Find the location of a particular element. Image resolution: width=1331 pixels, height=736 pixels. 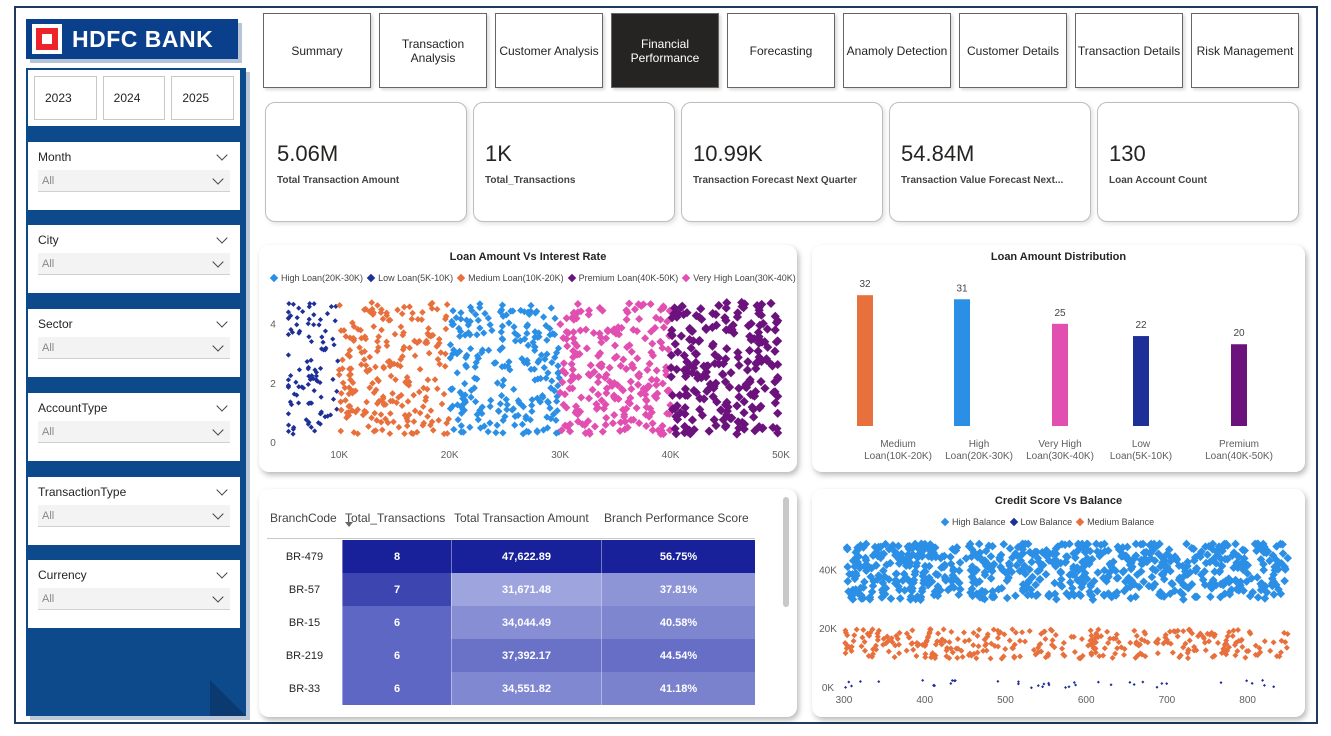

tab-transaction-details: Transaction Details is located at coordinates (1129, 50).